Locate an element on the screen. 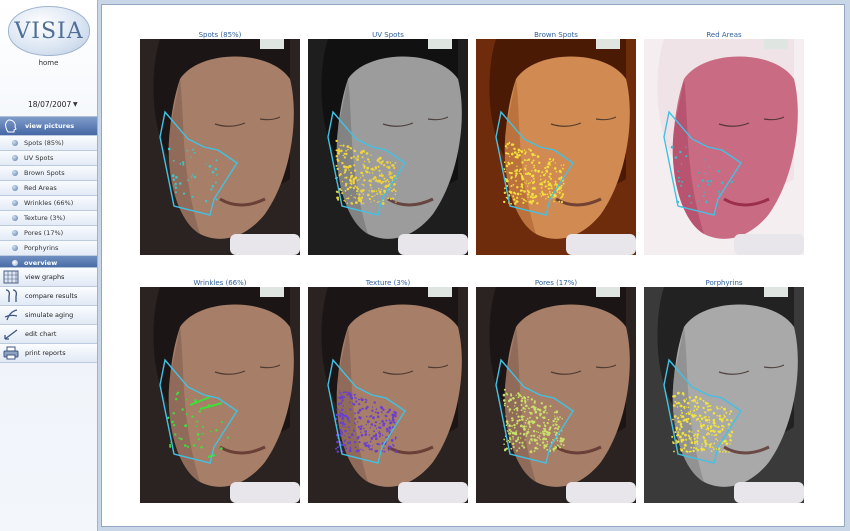 The image size is (850, 531). menu-item-label: Red Areas is located at coordinates (40, 188).